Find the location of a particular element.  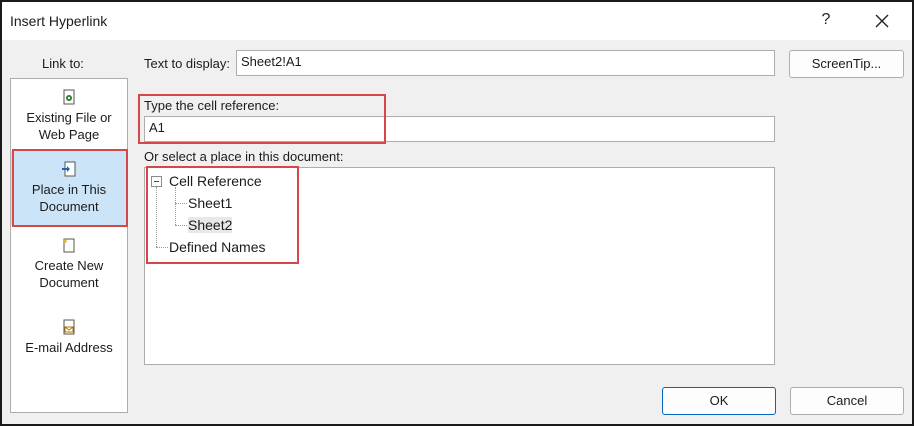

link-to-label: Link to: is located at coordinates (63, 63).